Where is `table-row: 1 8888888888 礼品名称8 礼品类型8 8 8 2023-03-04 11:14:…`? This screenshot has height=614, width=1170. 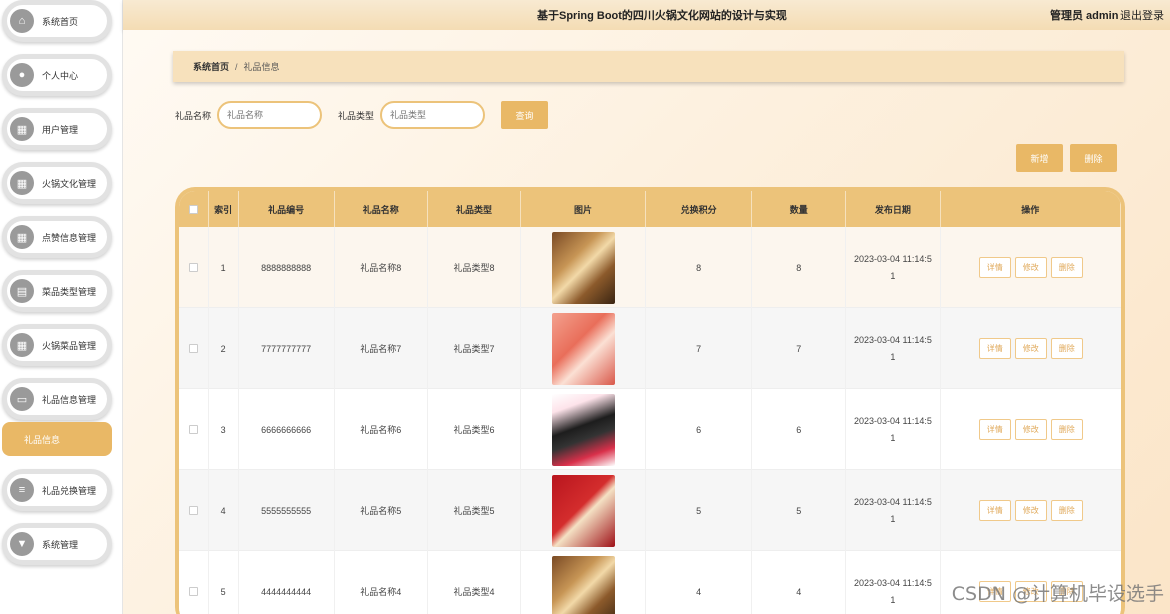
table-row: 1 8888888888 礼品名称8 礼品类型8 8 8 2023-03-04 11:14:… is located at coordinates (650, 267).